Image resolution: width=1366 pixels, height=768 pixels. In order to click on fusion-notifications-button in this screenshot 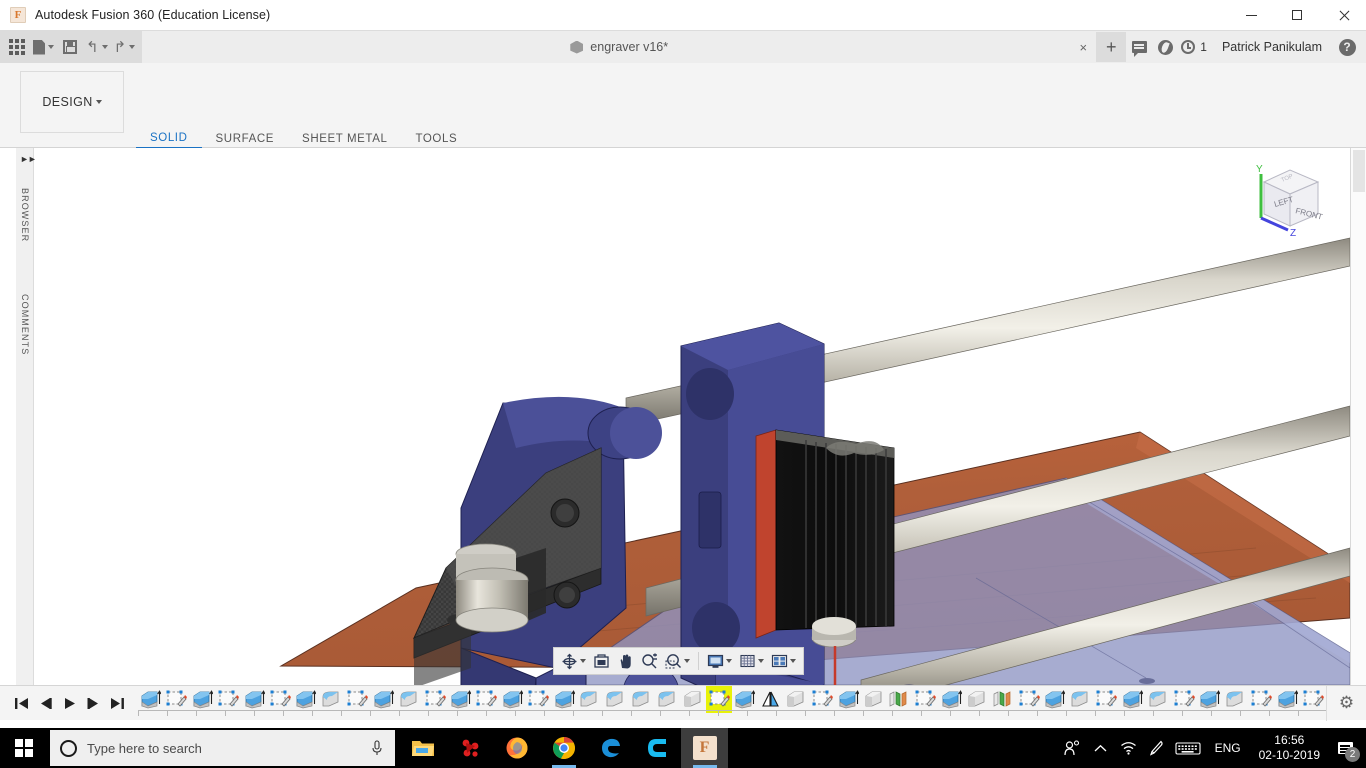, I will do `click(1165, 47)`.